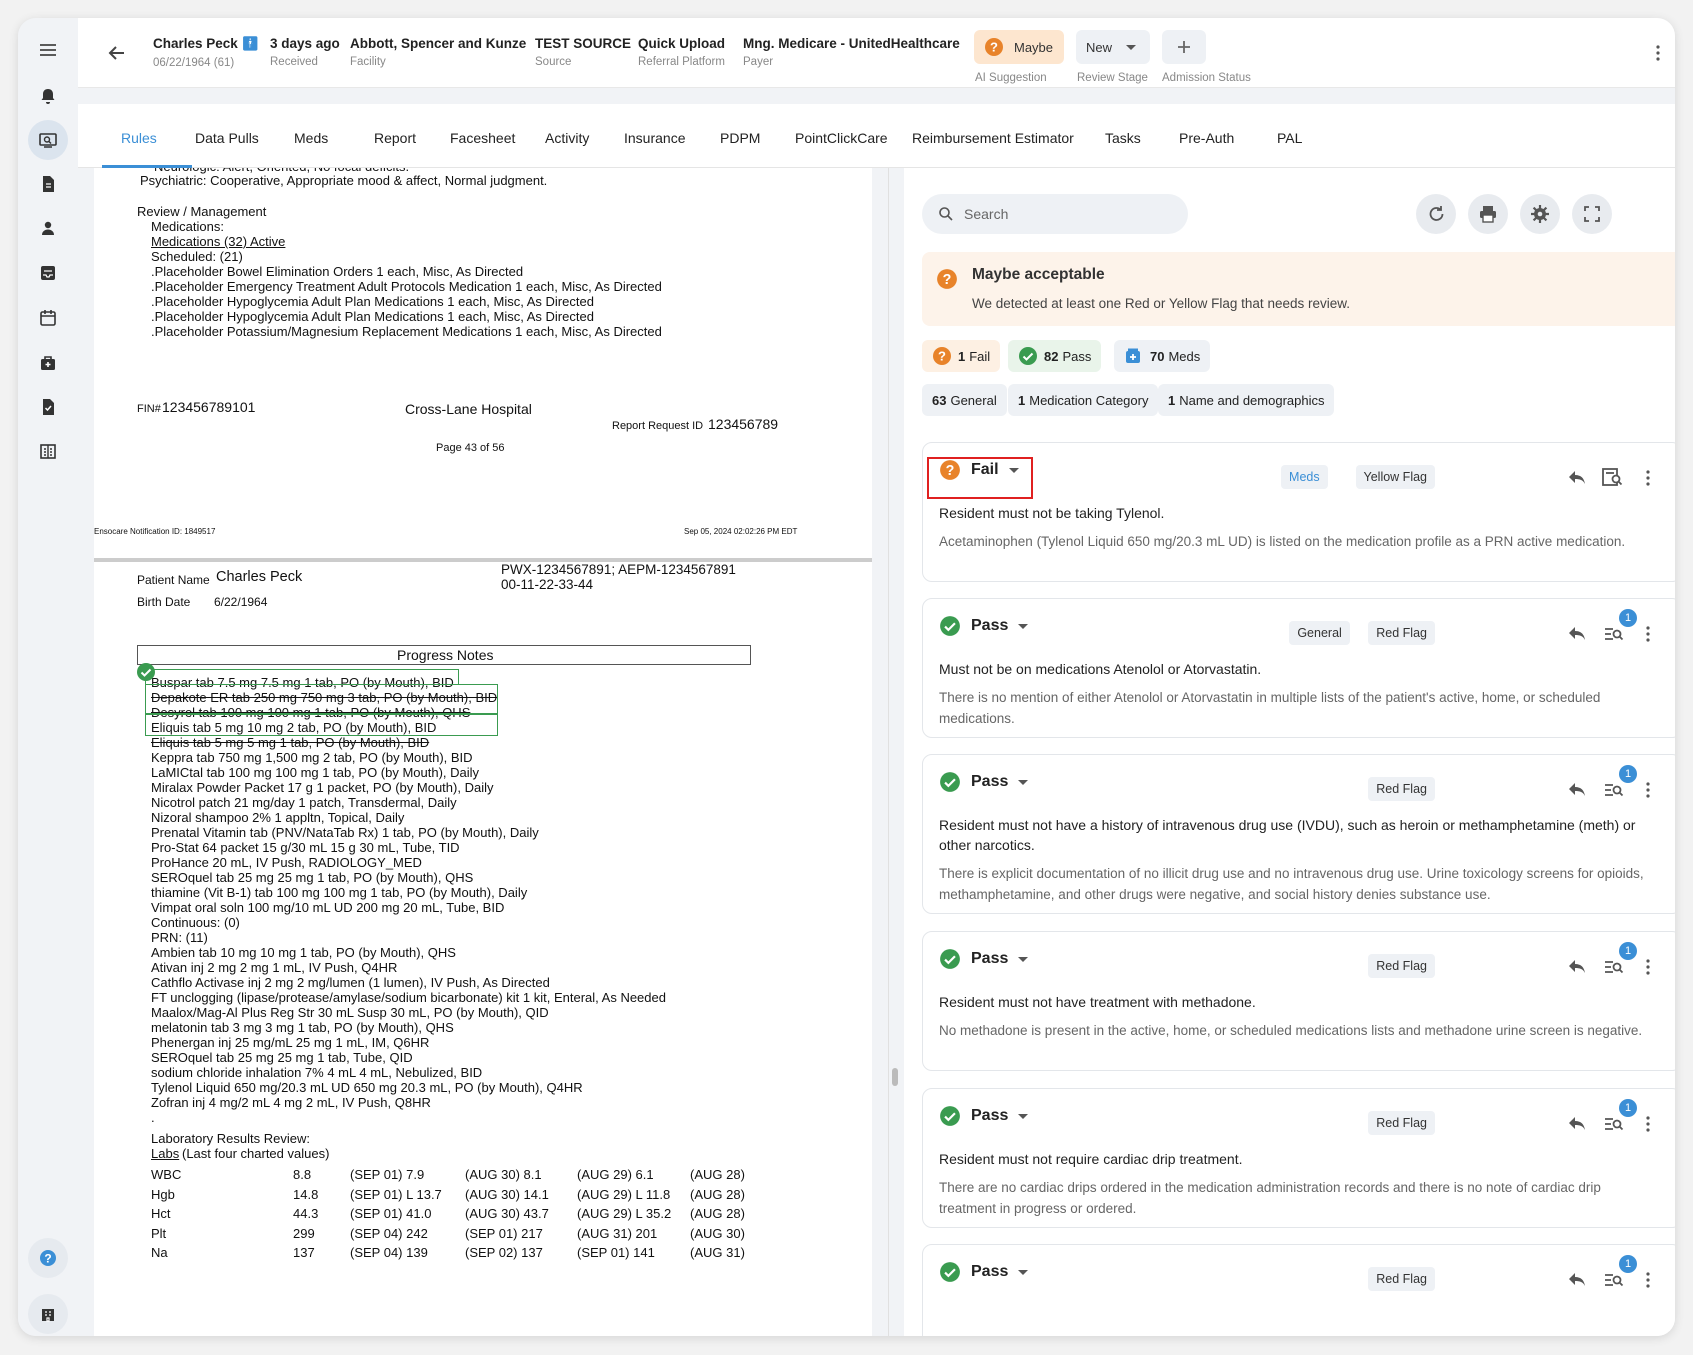 This screenshot has height=1355, width=1693. I want to click on menu-icon, so click(48, 50).